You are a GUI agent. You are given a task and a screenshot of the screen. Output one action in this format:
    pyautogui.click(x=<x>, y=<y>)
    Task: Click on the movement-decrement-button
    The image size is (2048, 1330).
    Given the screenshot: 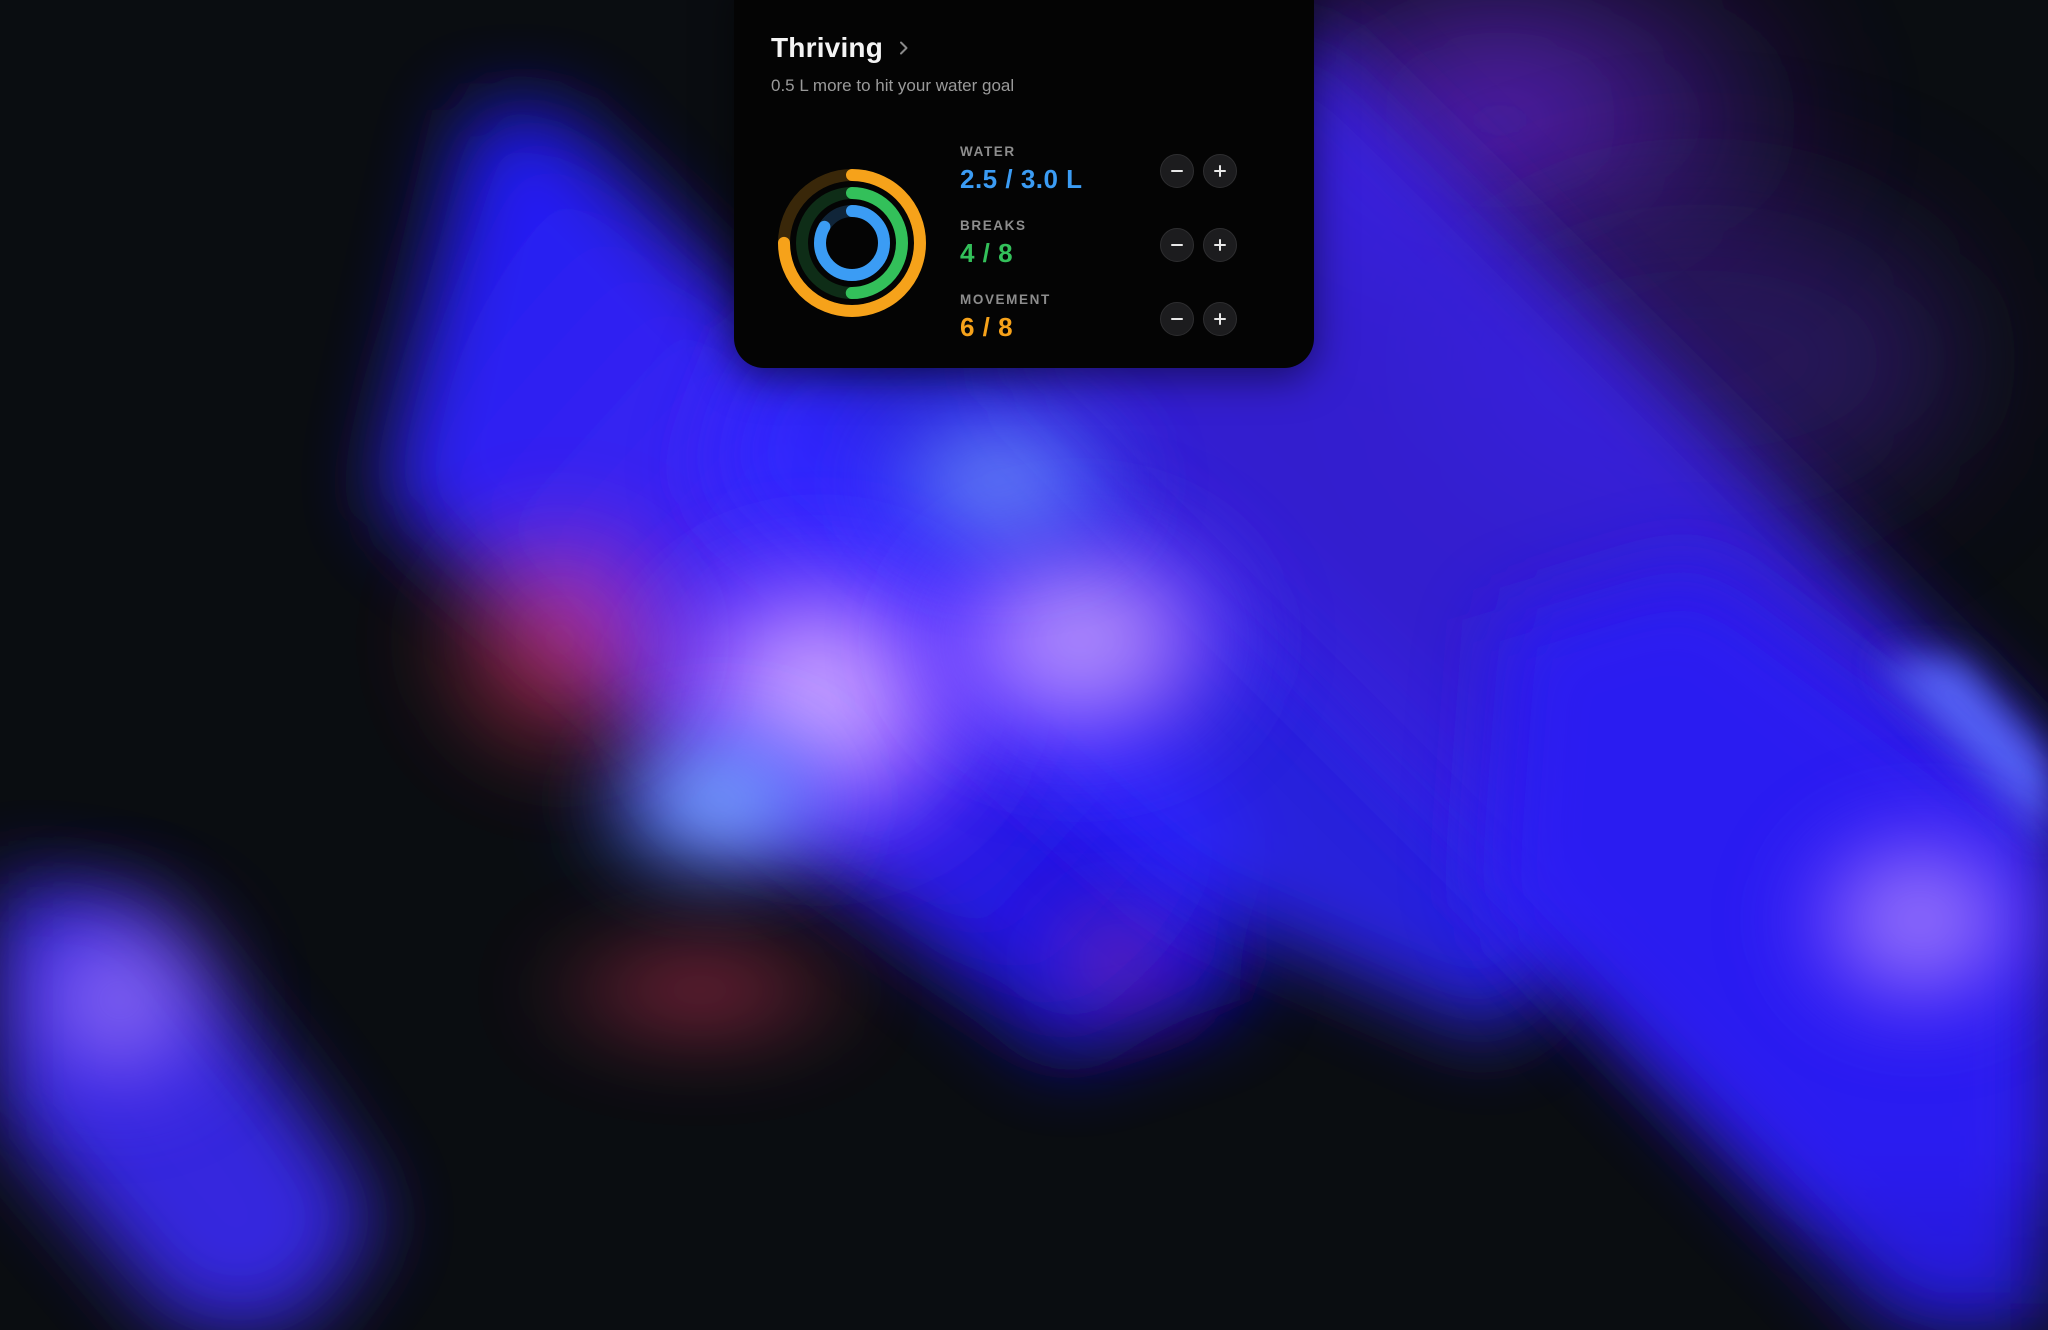 What is the action you would take?
    pyautogui.click(x=1177, y=319)
    